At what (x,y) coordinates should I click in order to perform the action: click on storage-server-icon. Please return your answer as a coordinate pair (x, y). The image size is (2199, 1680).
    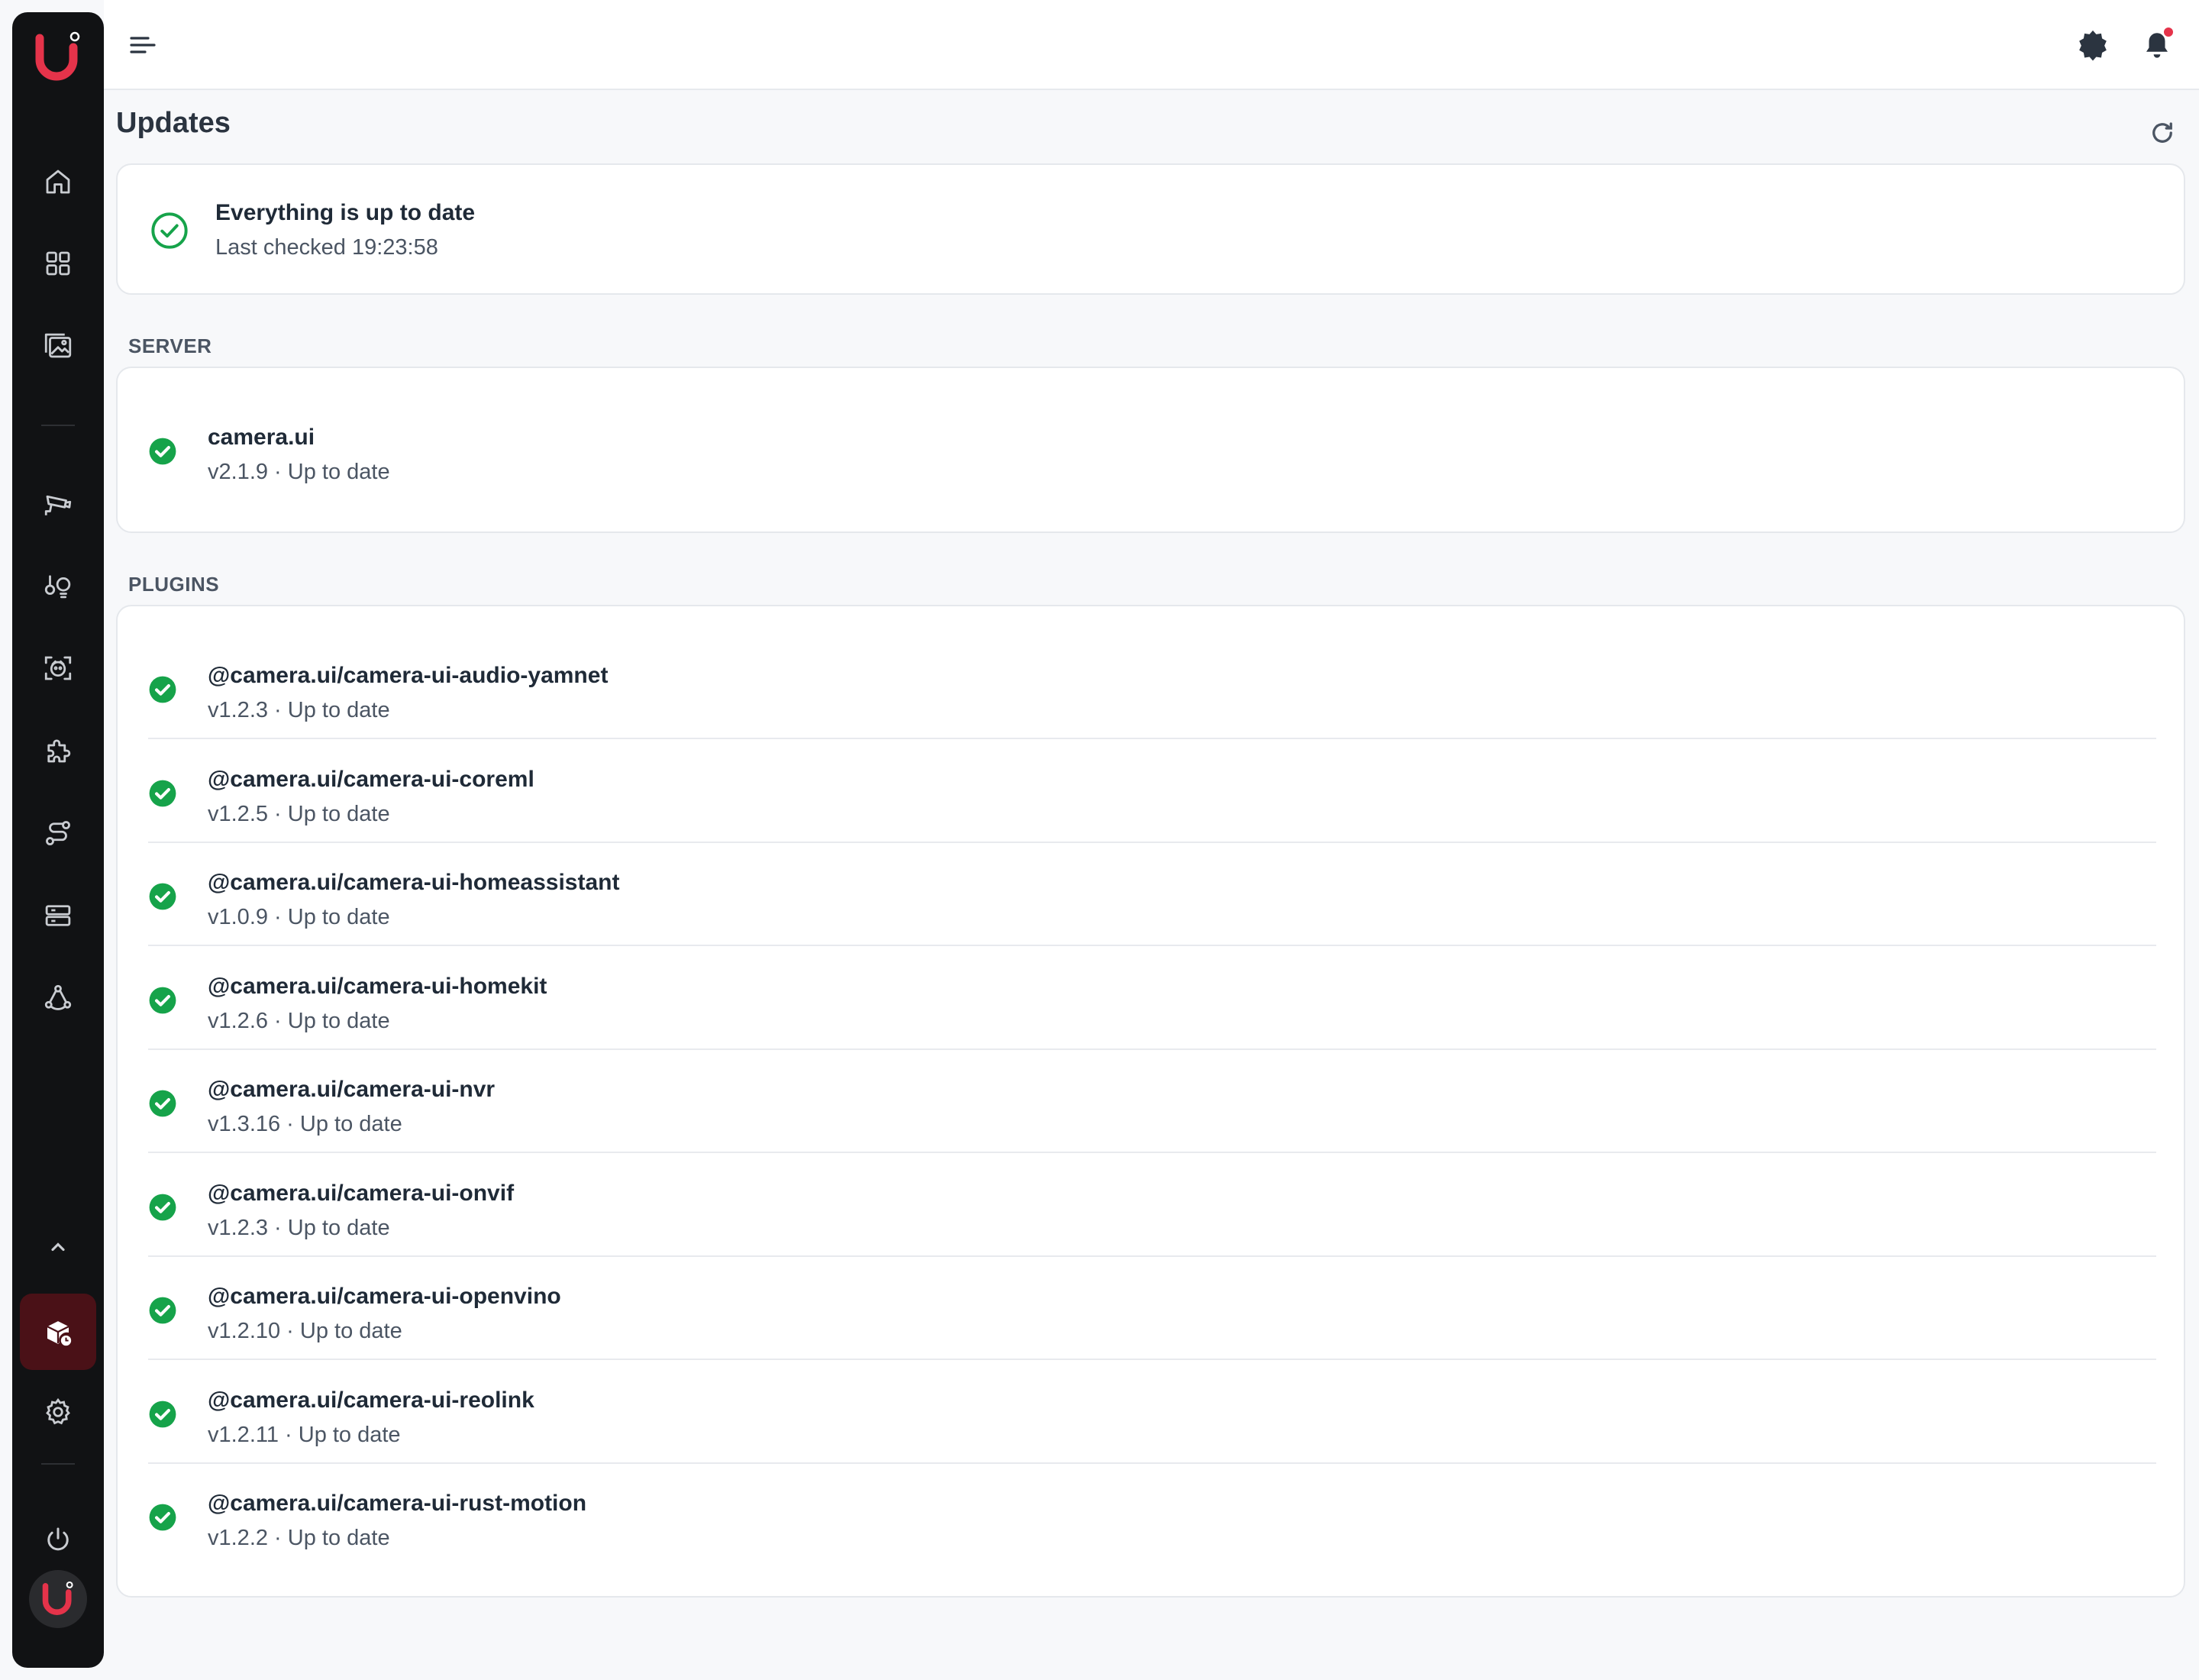
    Looking at the image, I should click on (58, 916).